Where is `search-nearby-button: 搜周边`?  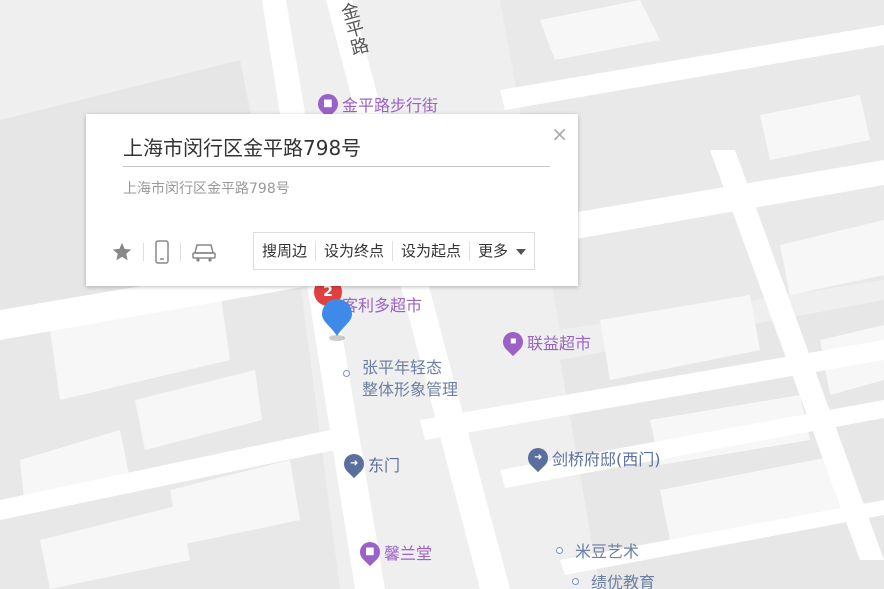
search-nearby-button: 搜周边 is located at coordinates (285, 251).